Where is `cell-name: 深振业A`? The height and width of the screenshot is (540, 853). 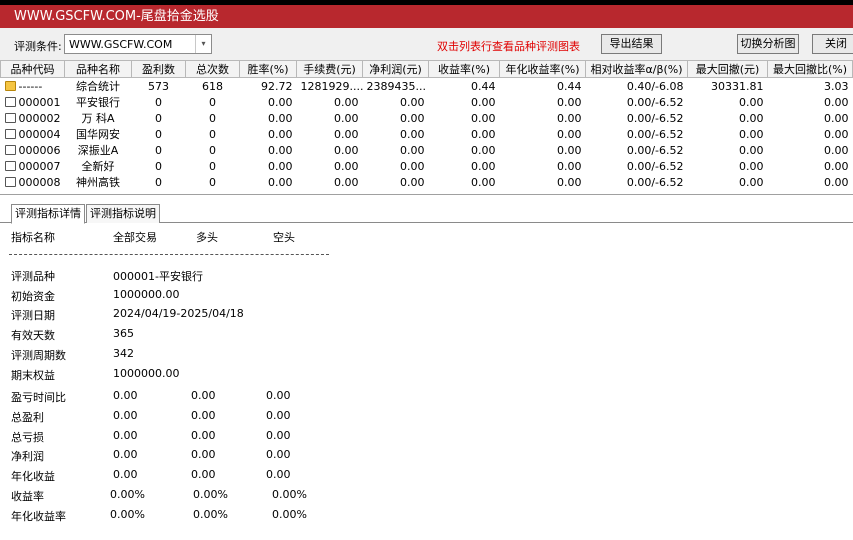
cell-name: 深振业A is located at coordinates (98, 150).